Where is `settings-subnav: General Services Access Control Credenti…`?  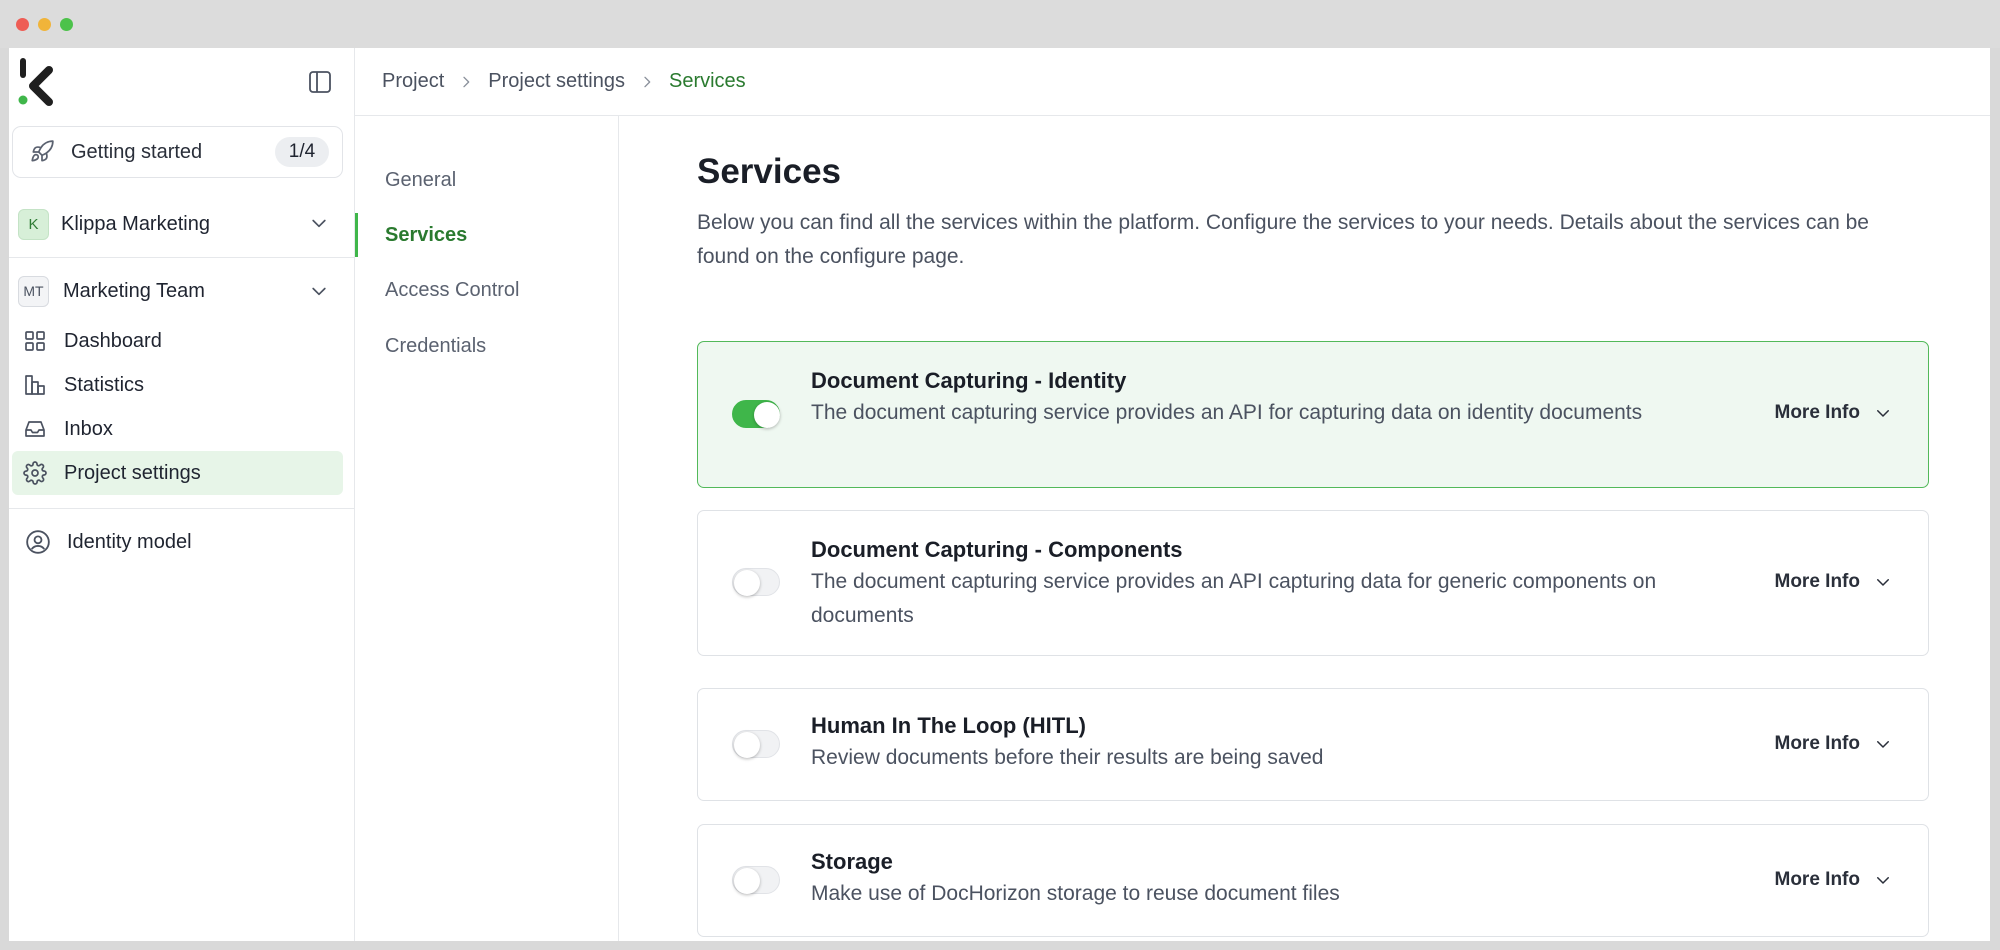 settings-subnav: General Services Access Control Credenti… is located at coordinates (487, 528).